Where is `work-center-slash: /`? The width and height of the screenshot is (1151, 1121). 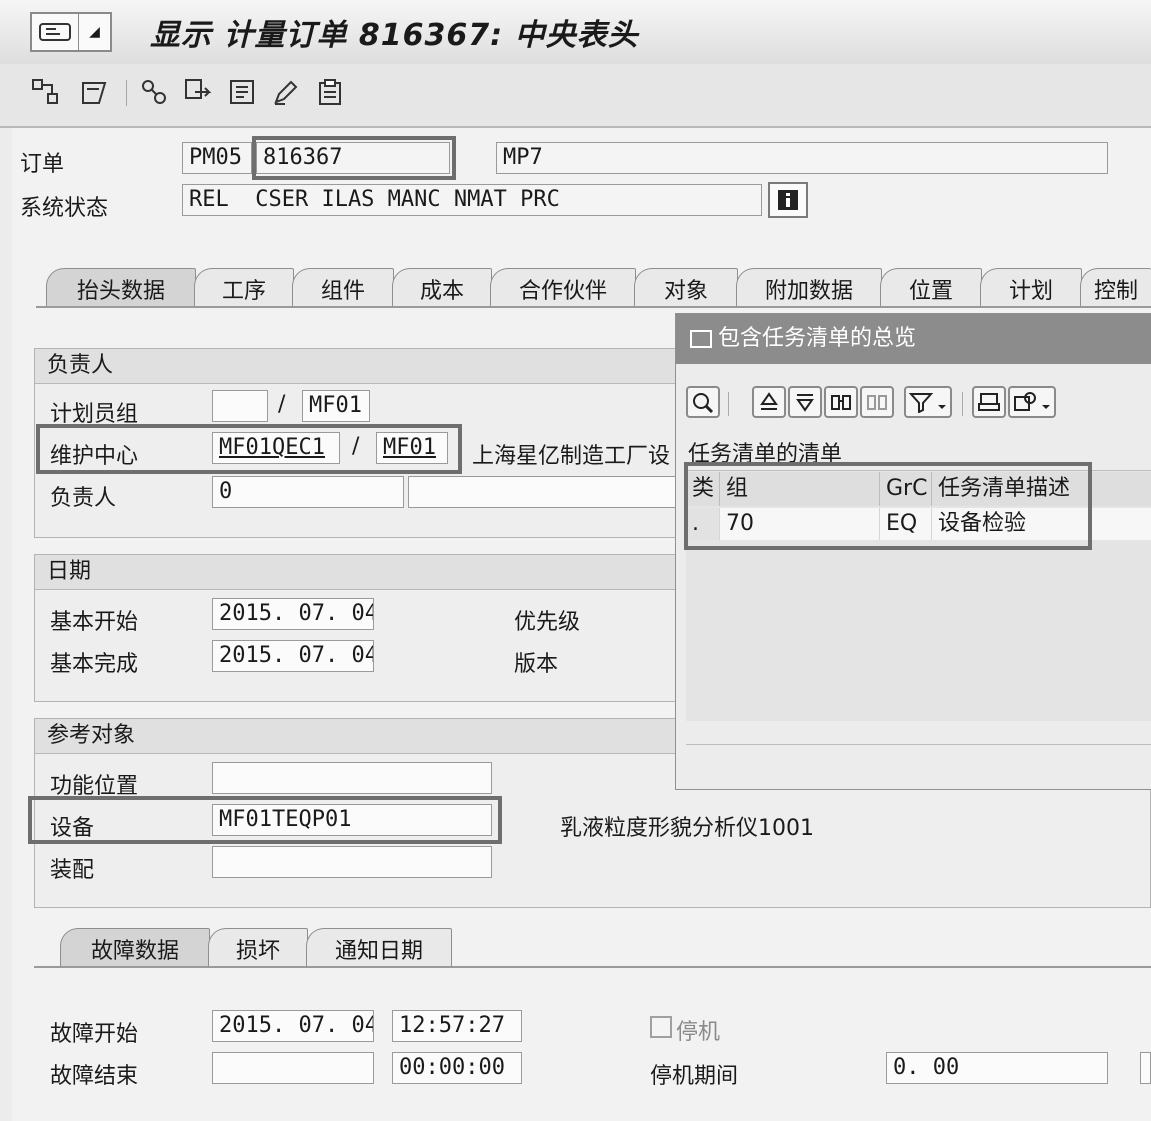 work-center-slash: / is located at coordinates (356, 446).